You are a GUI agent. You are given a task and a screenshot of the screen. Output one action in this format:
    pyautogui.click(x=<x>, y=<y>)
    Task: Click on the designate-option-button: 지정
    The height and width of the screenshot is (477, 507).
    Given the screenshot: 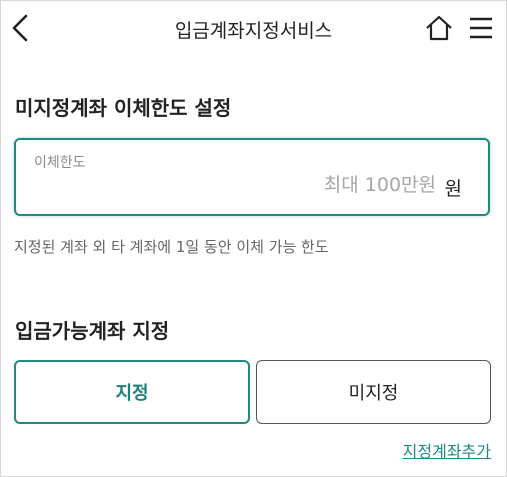 What is the action you would take?
    pyautogui.click(x=132, y=392)
    